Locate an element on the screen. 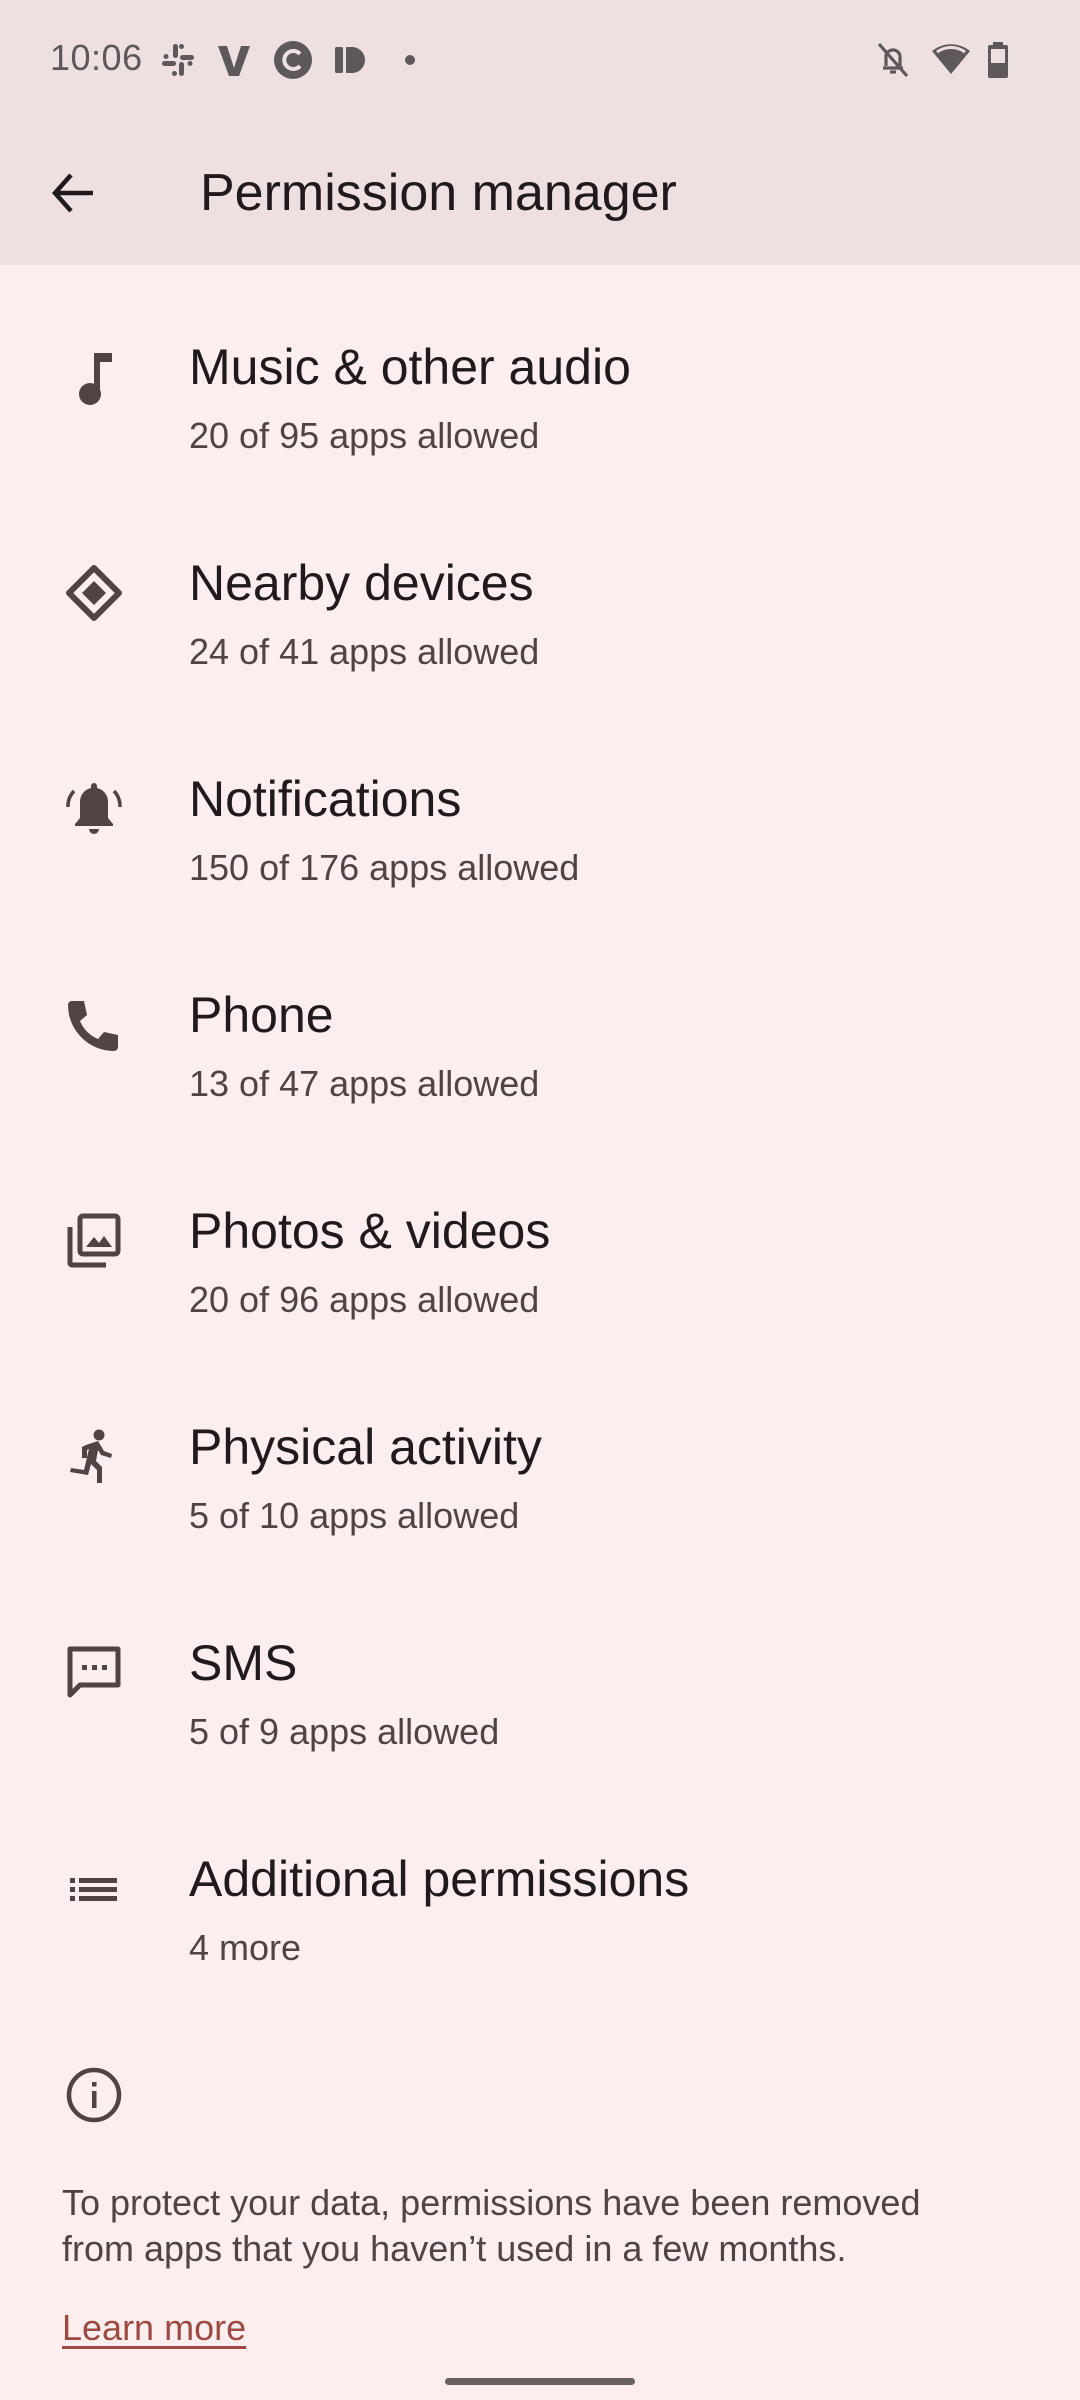 The image size is (1080, 2400). top-app-bar-region: 10:06 Permission manager is located at coordinates (540, 132).